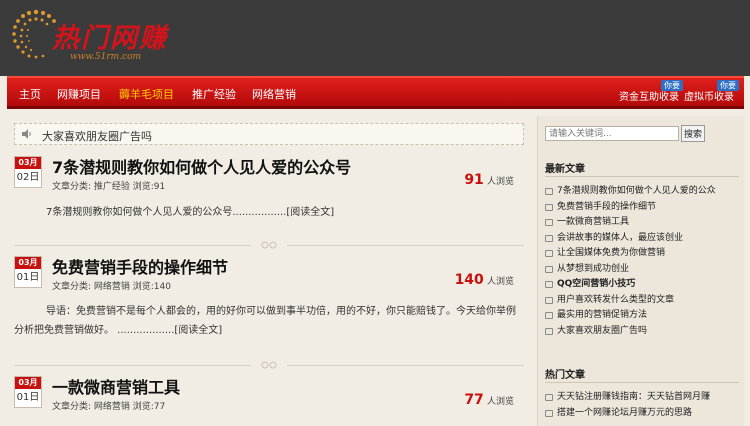 This screenshot has height=426, width=750. Describe the element at coordinates (109, 407) in the screenshot. I see `post-meta: 文章分类: 网络营销 浏览:77` at that location.